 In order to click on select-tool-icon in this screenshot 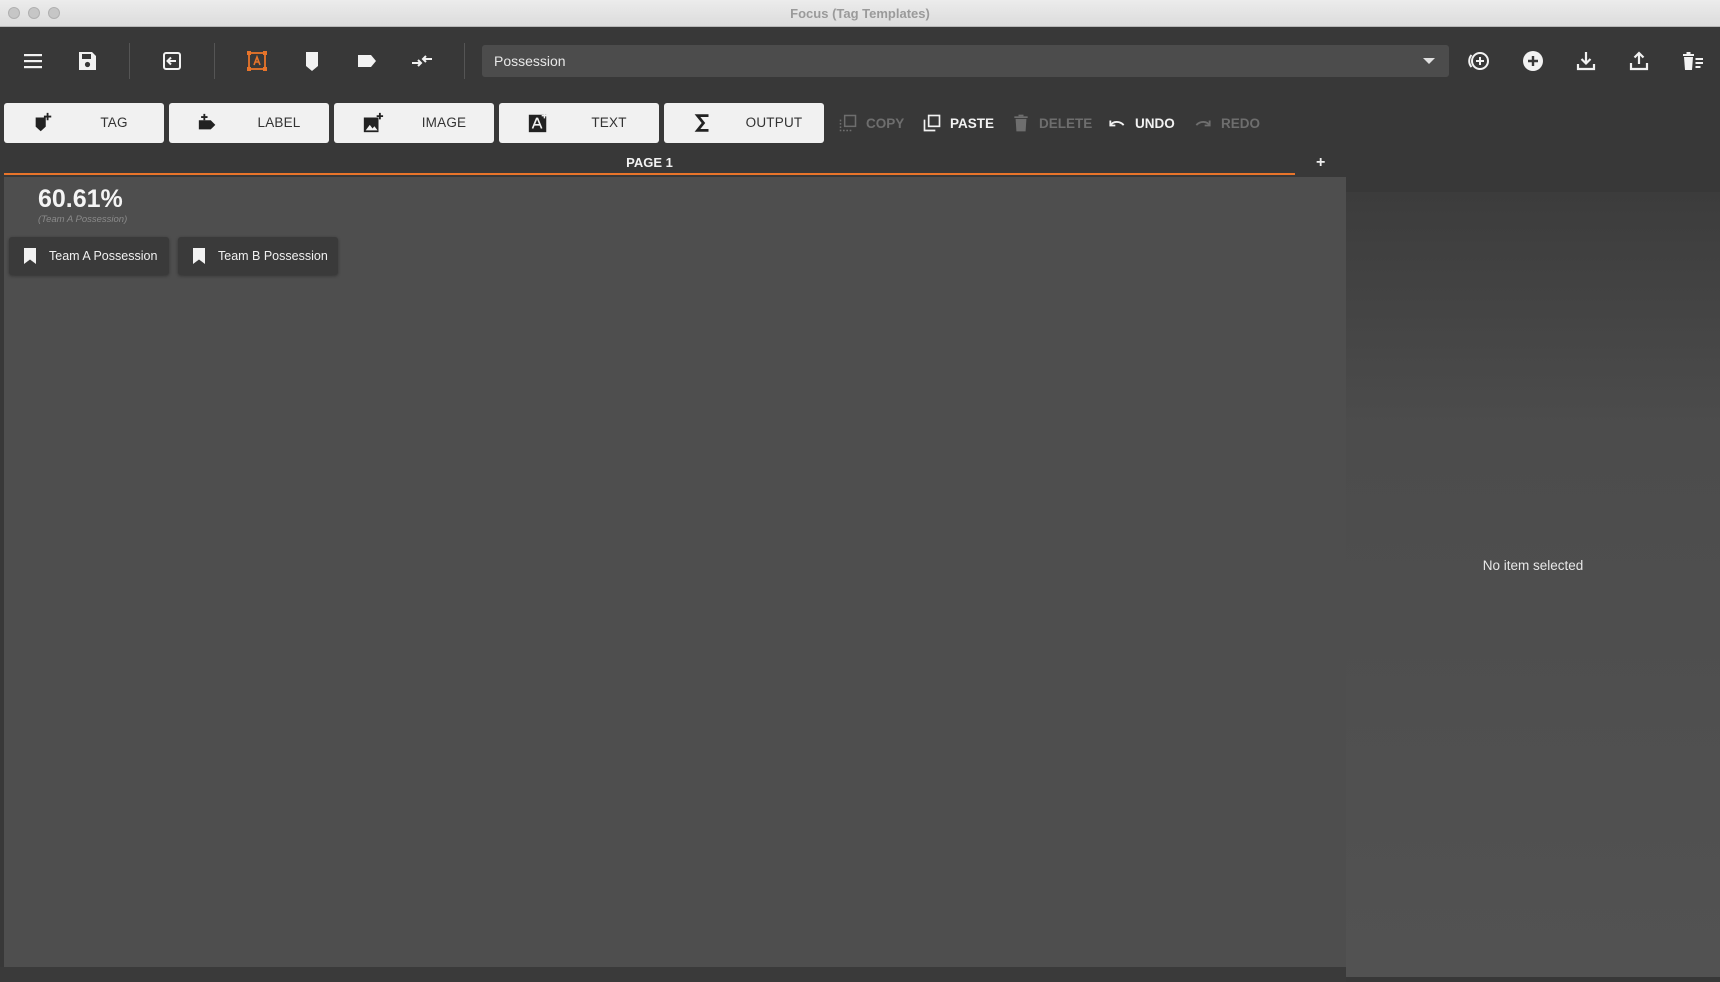, I will do `click(257, 61)`.